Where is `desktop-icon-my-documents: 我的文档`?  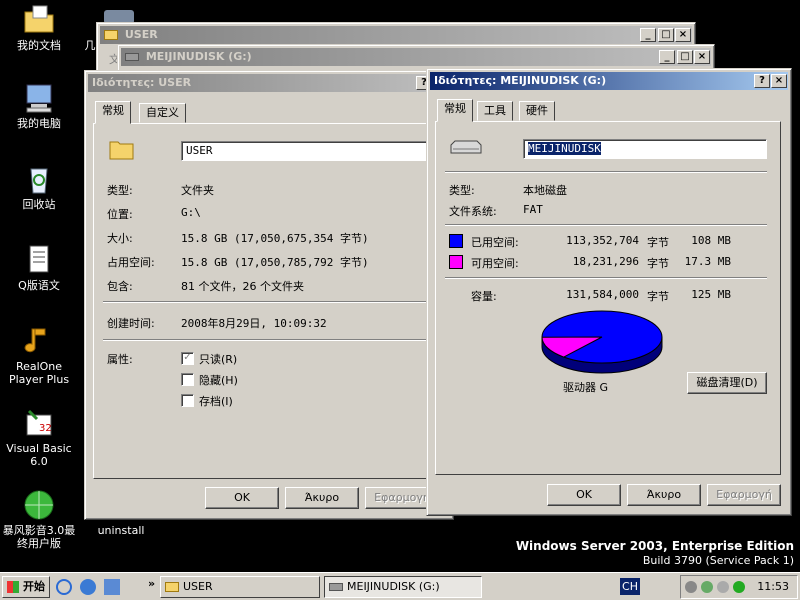 desktop-icon-my-documents: 我的文档 is located at coordinates (39, 28).